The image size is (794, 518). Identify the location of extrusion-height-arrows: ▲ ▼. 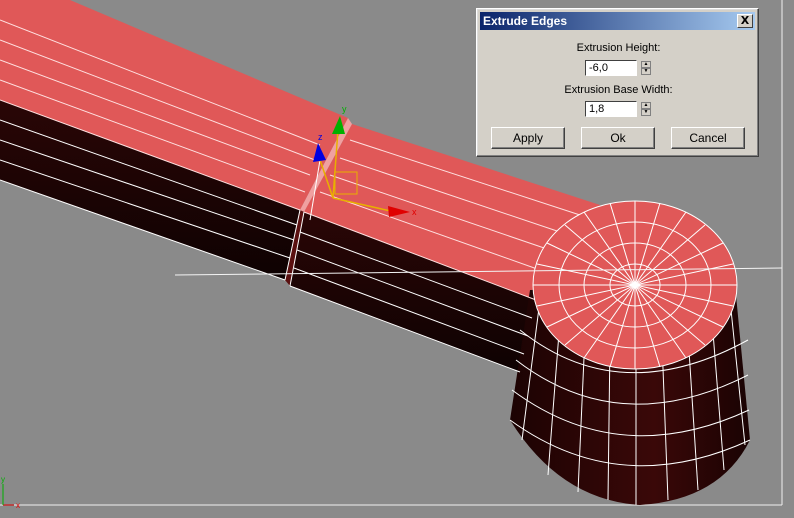
(646, 68).